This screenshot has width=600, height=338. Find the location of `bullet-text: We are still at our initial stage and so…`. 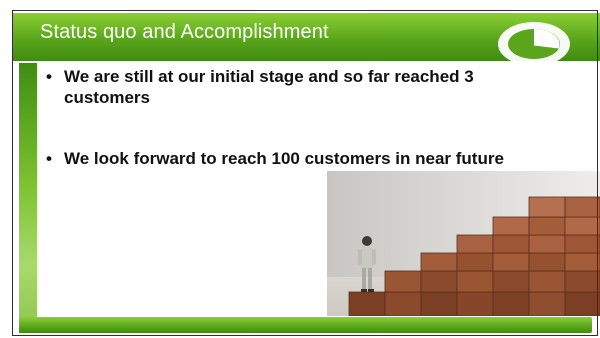

bullet-text: We are still at our initial stage and so… is located at coordinates (269, 87).